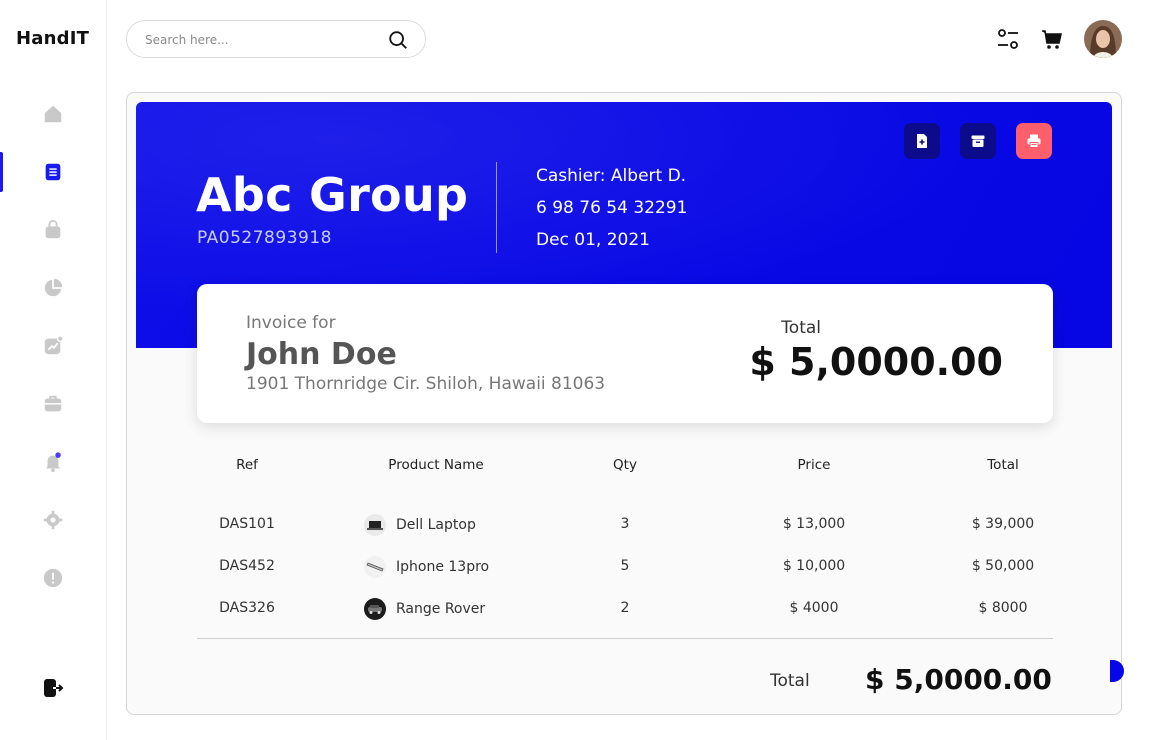 Image resolution: width=1152 pixels, height=740 pixels. What do you see at coordinates (291, 323) in the screenshot?
I see `invoice-for-label: Invoice for` at bounding box center [291, 323].